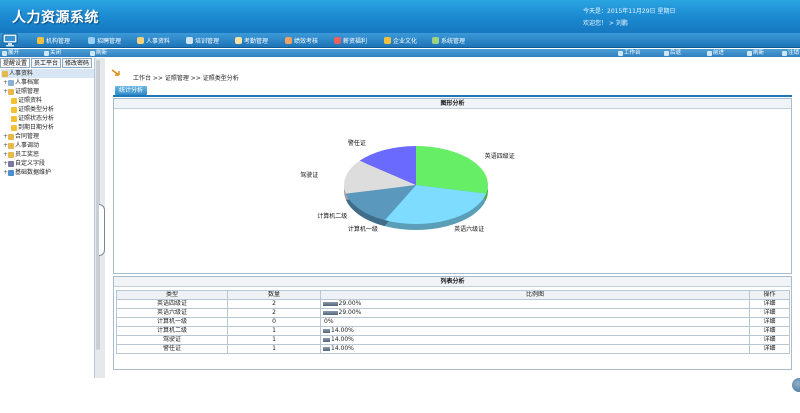 The image size is (800, 413). What do you see at coordinates (355, 41) in the screenshot?
I see `nav-item-label: 薪资福利` at bounding box center [355, 41].